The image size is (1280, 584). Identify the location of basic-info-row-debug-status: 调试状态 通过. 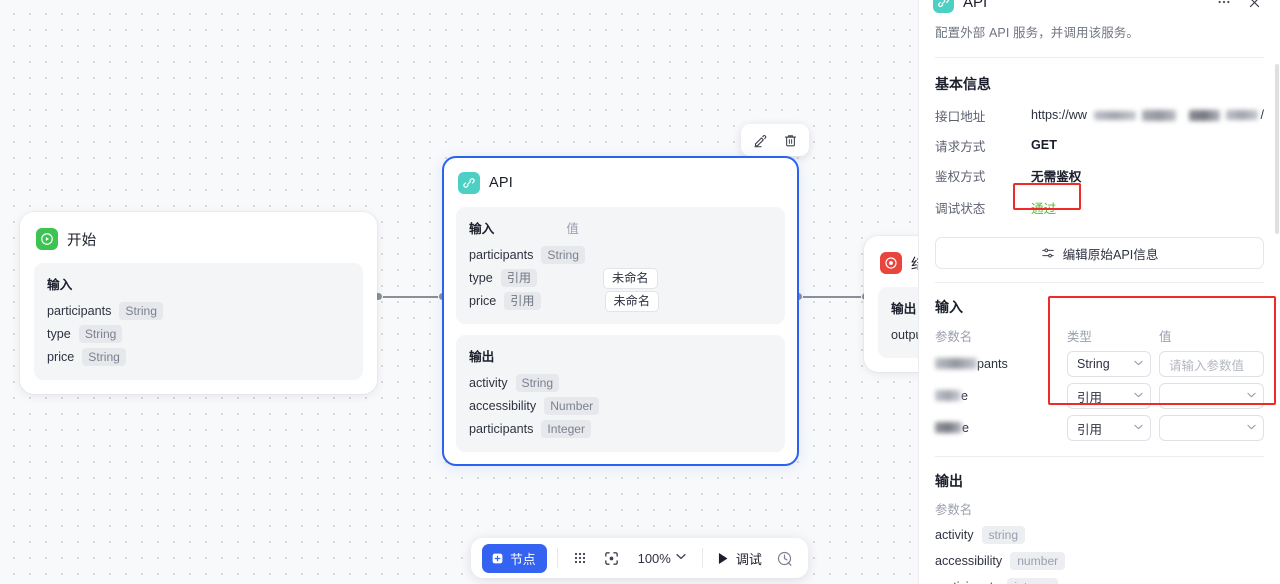
(1099, 207).